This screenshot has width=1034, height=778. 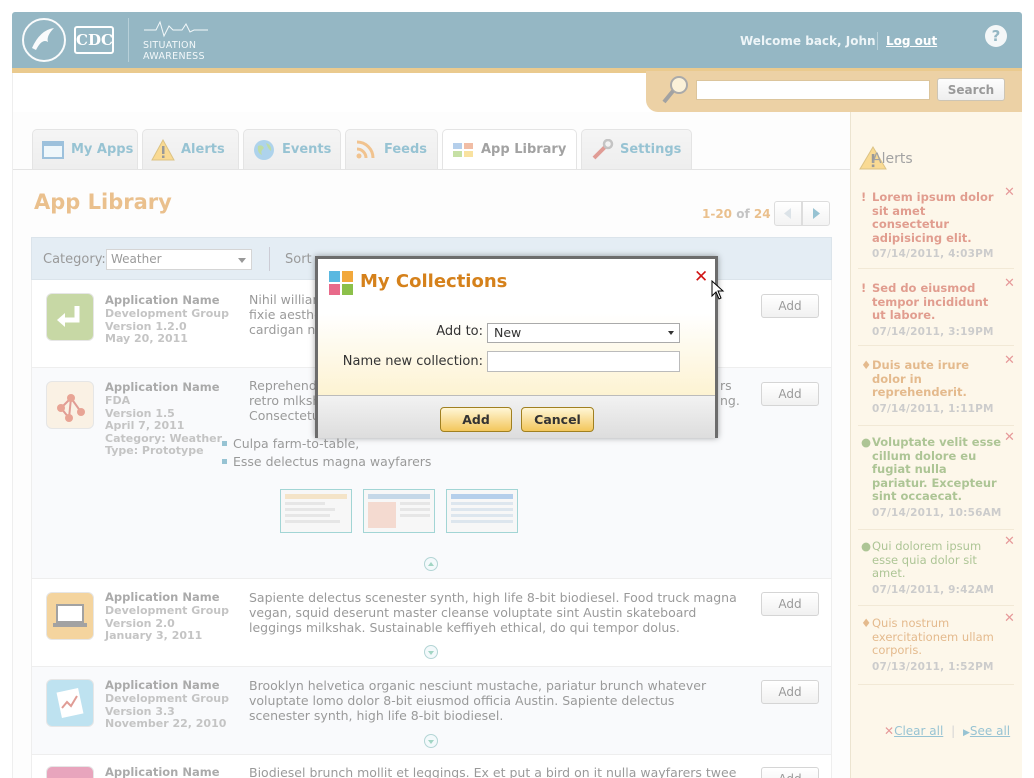 I want to click on add-to-label: Add to:, so click(x=459, y=331).